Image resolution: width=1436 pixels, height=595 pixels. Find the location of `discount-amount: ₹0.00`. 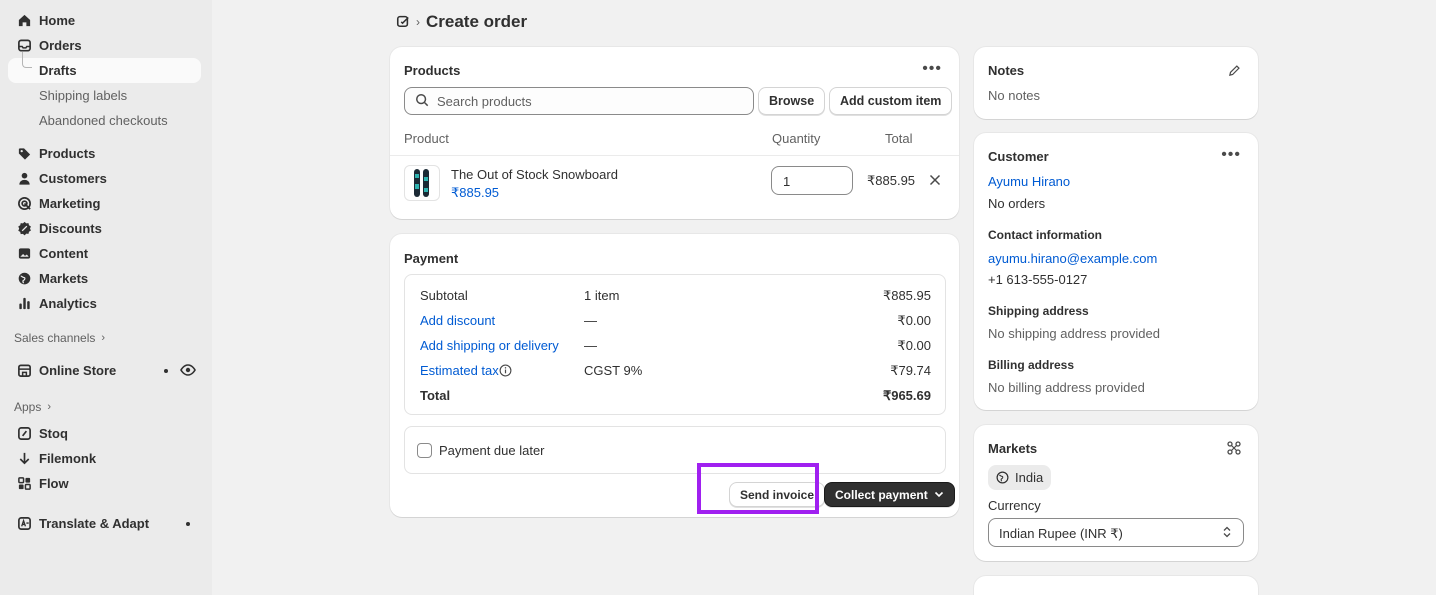

discount-amount: ₹0.00 is located at coordinates (914, 320).